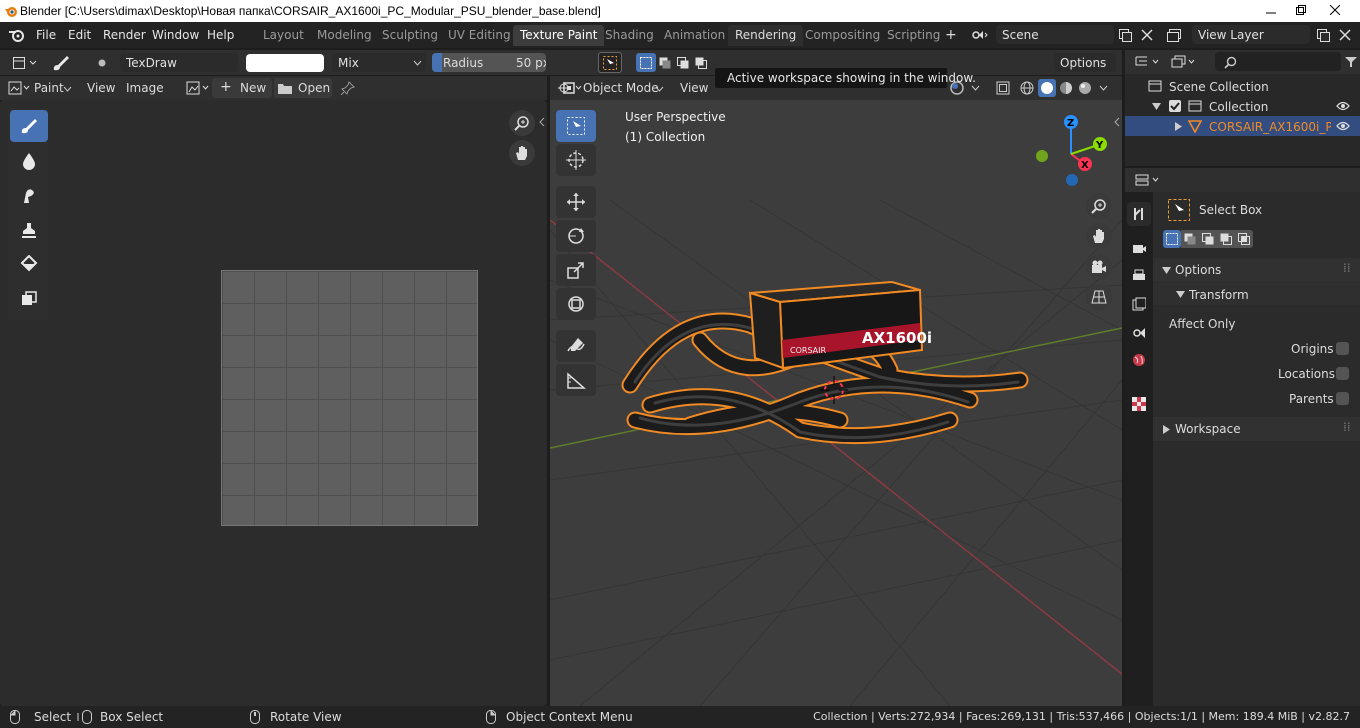 The width and height of the screenshot is (1360, 728). What do you see at coordinates (348, 88) in the screenshot?
I see `pin-icon` at bounding box center [348, 88].